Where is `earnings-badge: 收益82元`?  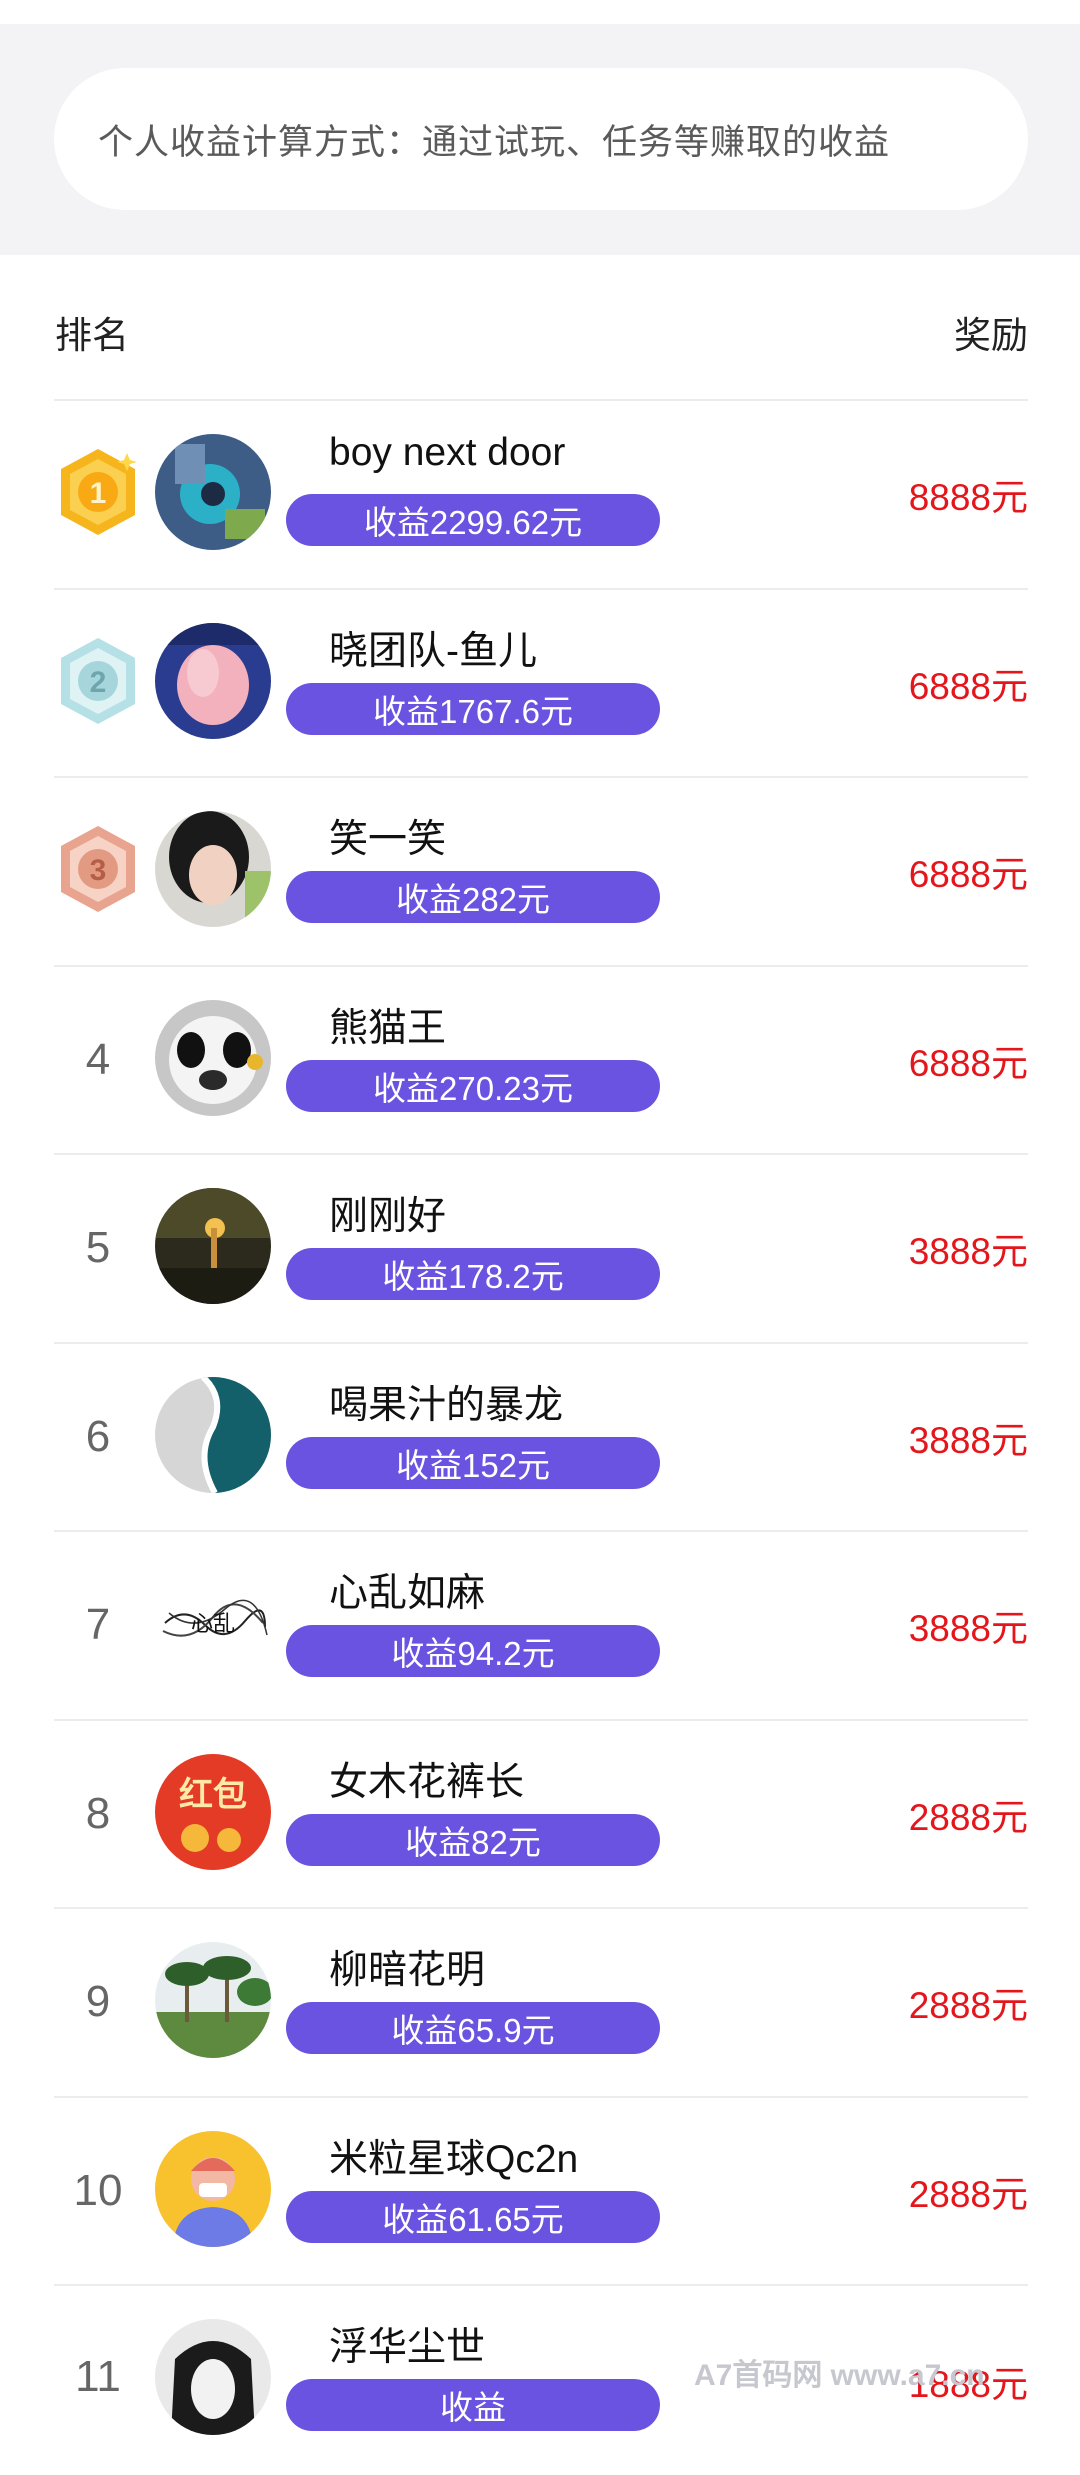
earnings-badge: 收益82元 is located at coordinates (473, 1839).